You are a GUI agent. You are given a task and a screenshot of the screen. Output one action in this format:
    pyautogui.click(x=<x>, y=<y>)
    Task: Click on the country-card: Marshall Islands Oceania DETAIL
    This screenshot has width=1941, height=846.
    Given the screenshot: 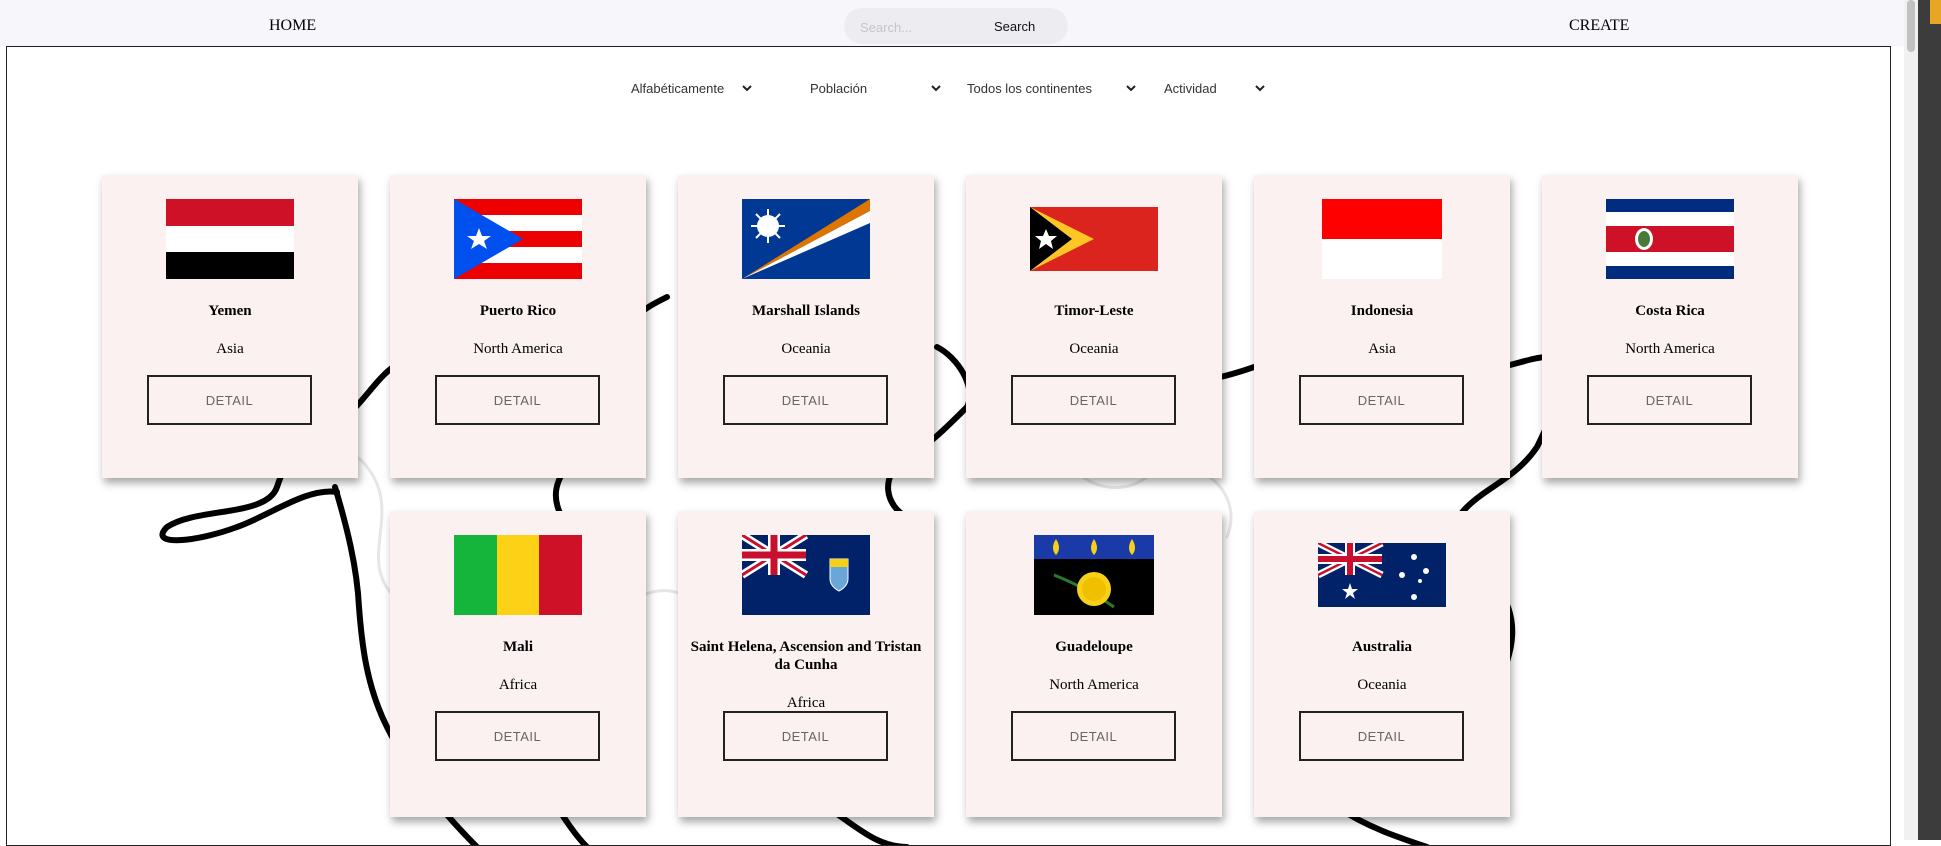 What is the action you would take?
    pyautogui.click(x=806, y=326)
    